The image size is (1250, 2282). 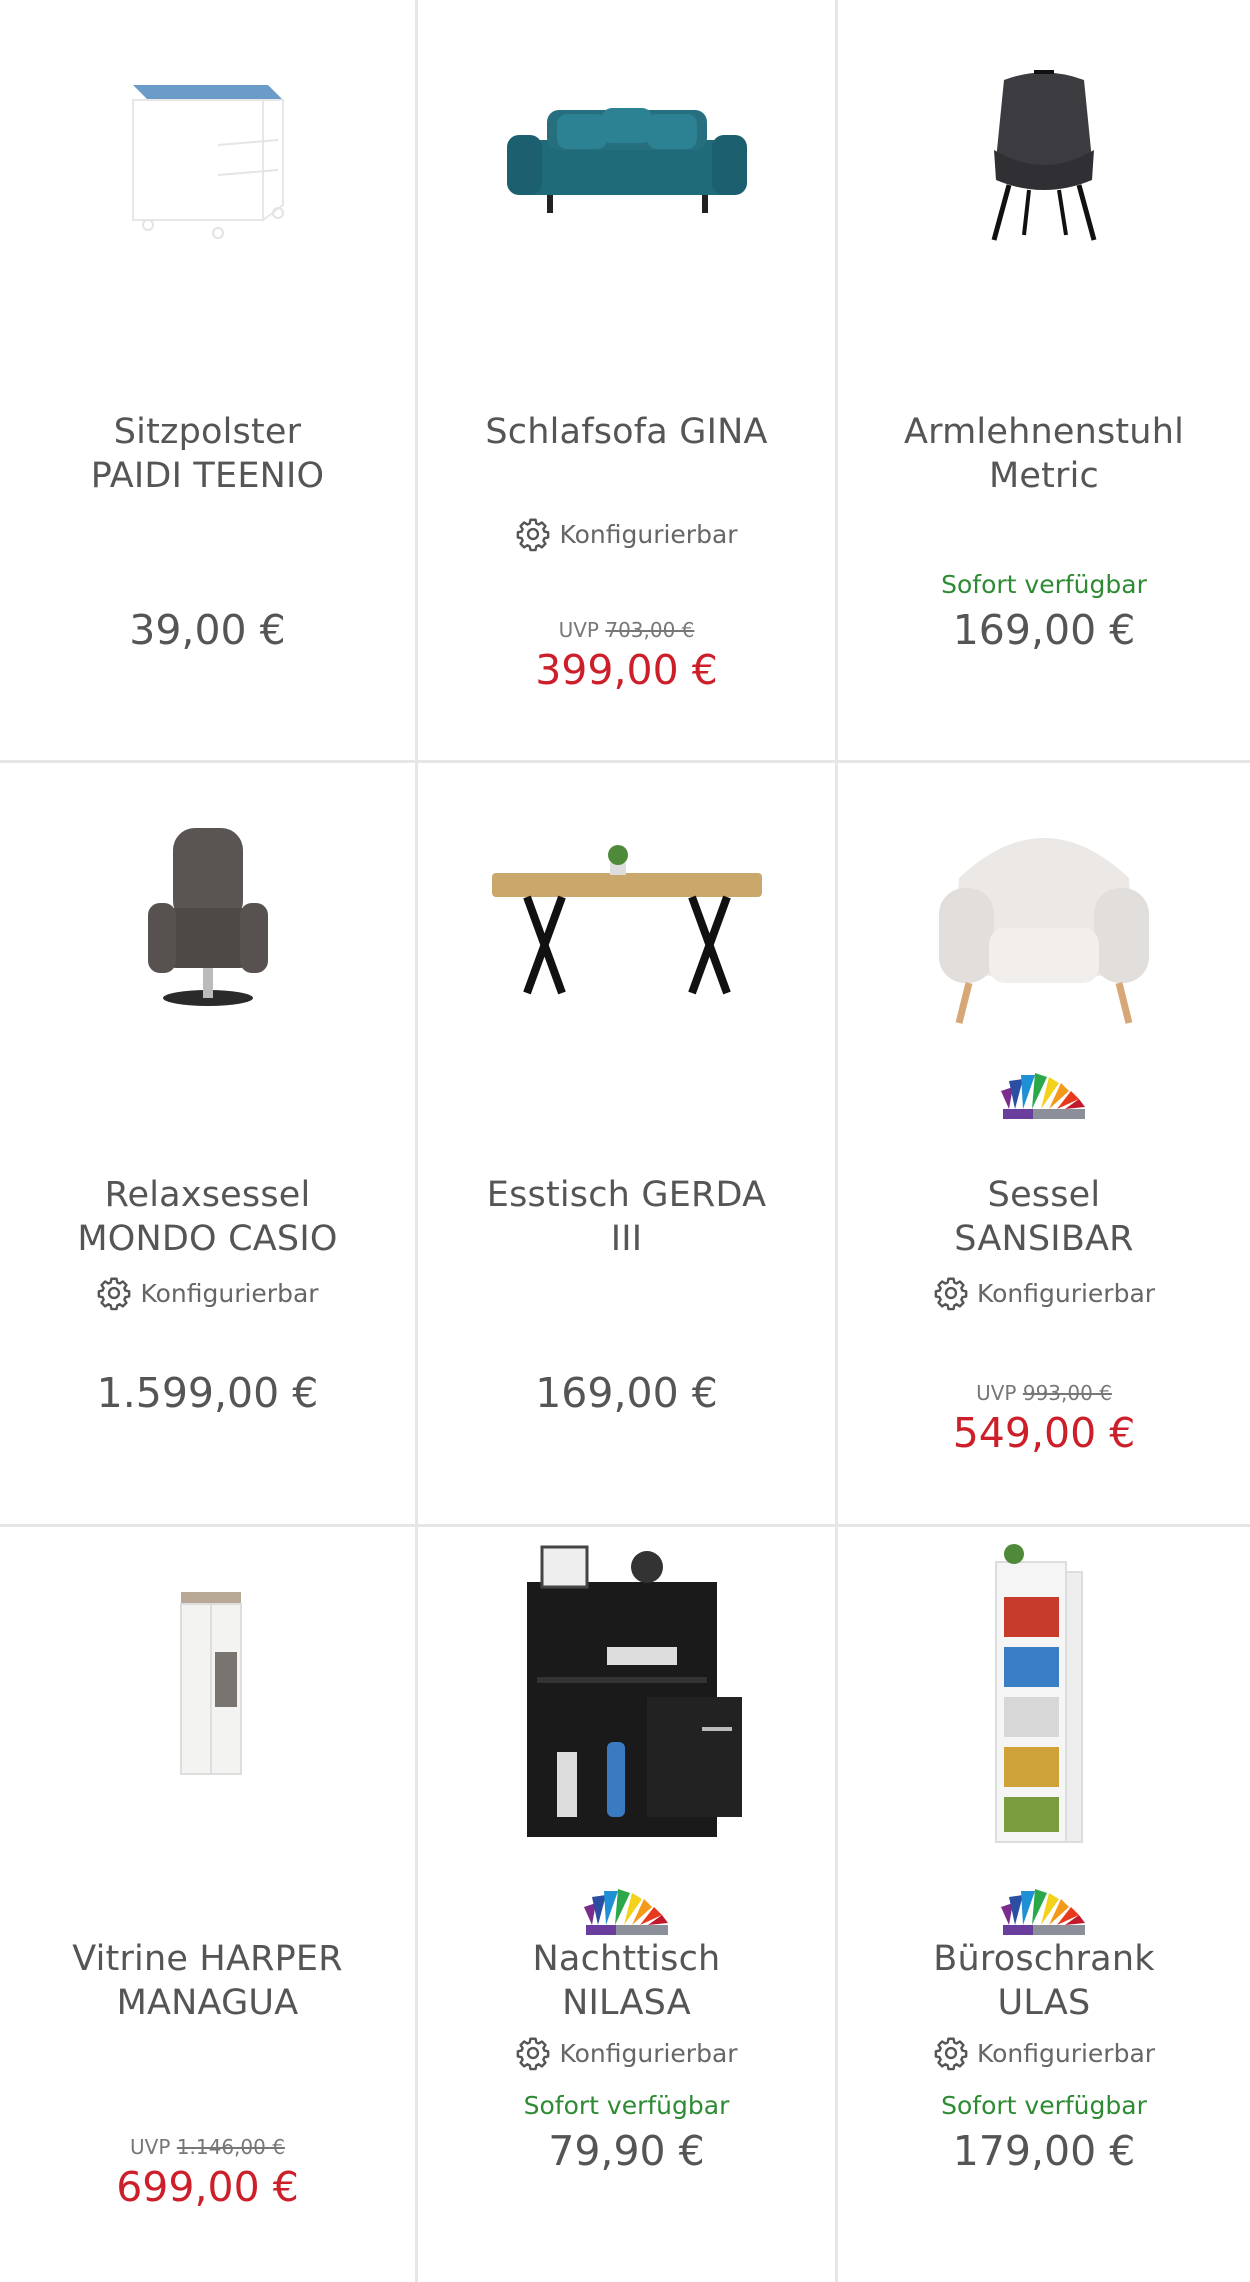 What do you see at coordinates (207, 2187) in the screenshot?
I see `sale-price: 699,00 €` at bounding box center [207, 2187].